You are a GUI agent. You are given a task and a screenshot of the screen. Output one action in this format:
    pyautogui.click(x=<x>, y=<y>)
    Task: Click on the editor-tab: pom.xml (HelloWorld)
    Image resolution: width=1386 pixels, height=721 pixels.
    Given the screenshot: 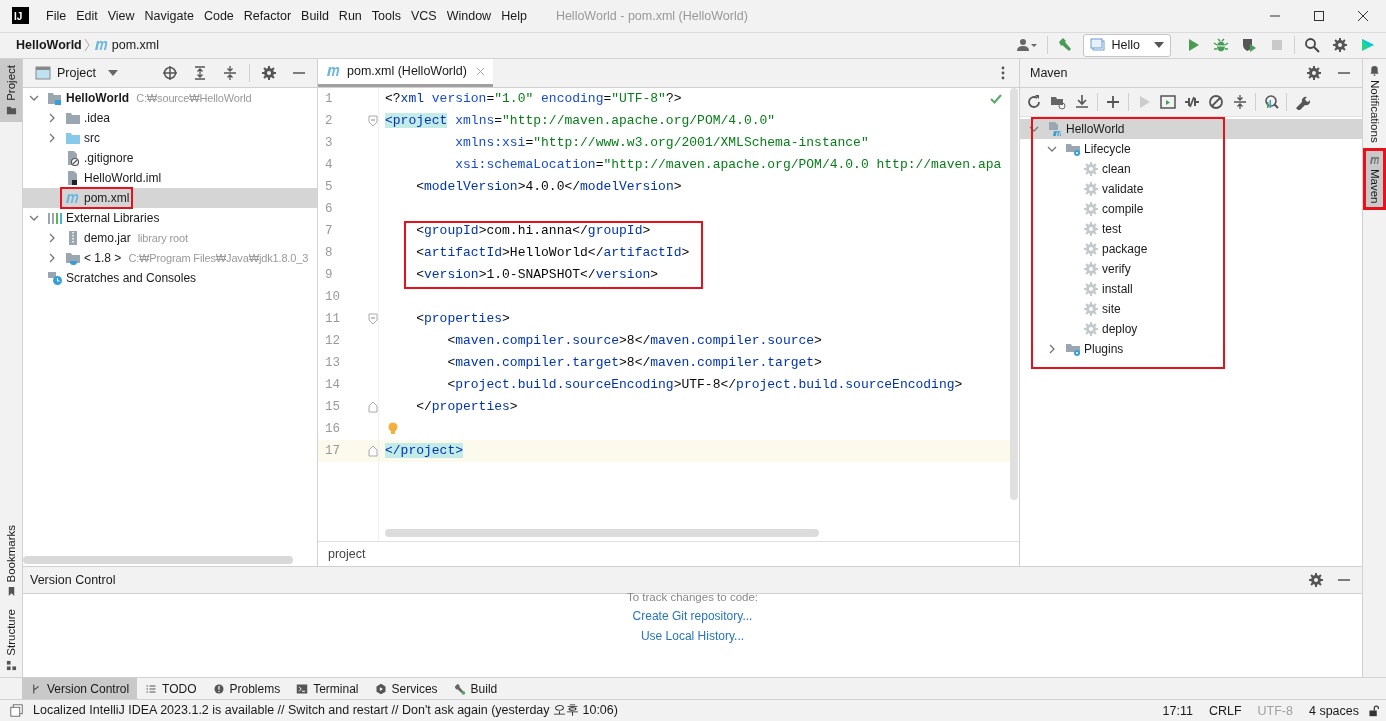 What is the action you would take?
    pyautogui.click(x=405, y=72)
    